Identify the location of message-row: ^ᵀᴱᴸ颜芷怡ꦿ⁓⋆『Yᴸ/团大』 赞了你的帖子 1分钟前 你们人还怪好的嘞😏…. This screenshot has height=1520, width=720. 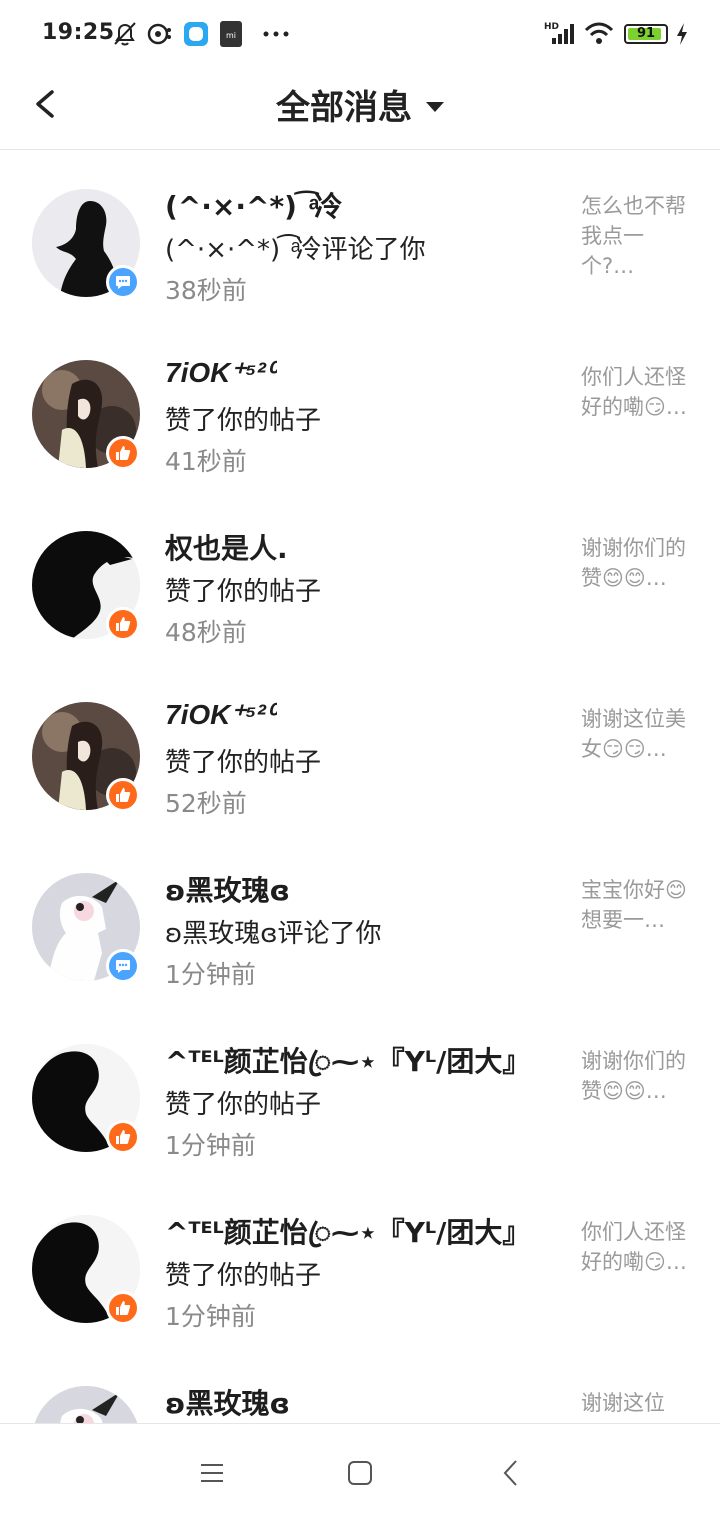
(360, 1262).